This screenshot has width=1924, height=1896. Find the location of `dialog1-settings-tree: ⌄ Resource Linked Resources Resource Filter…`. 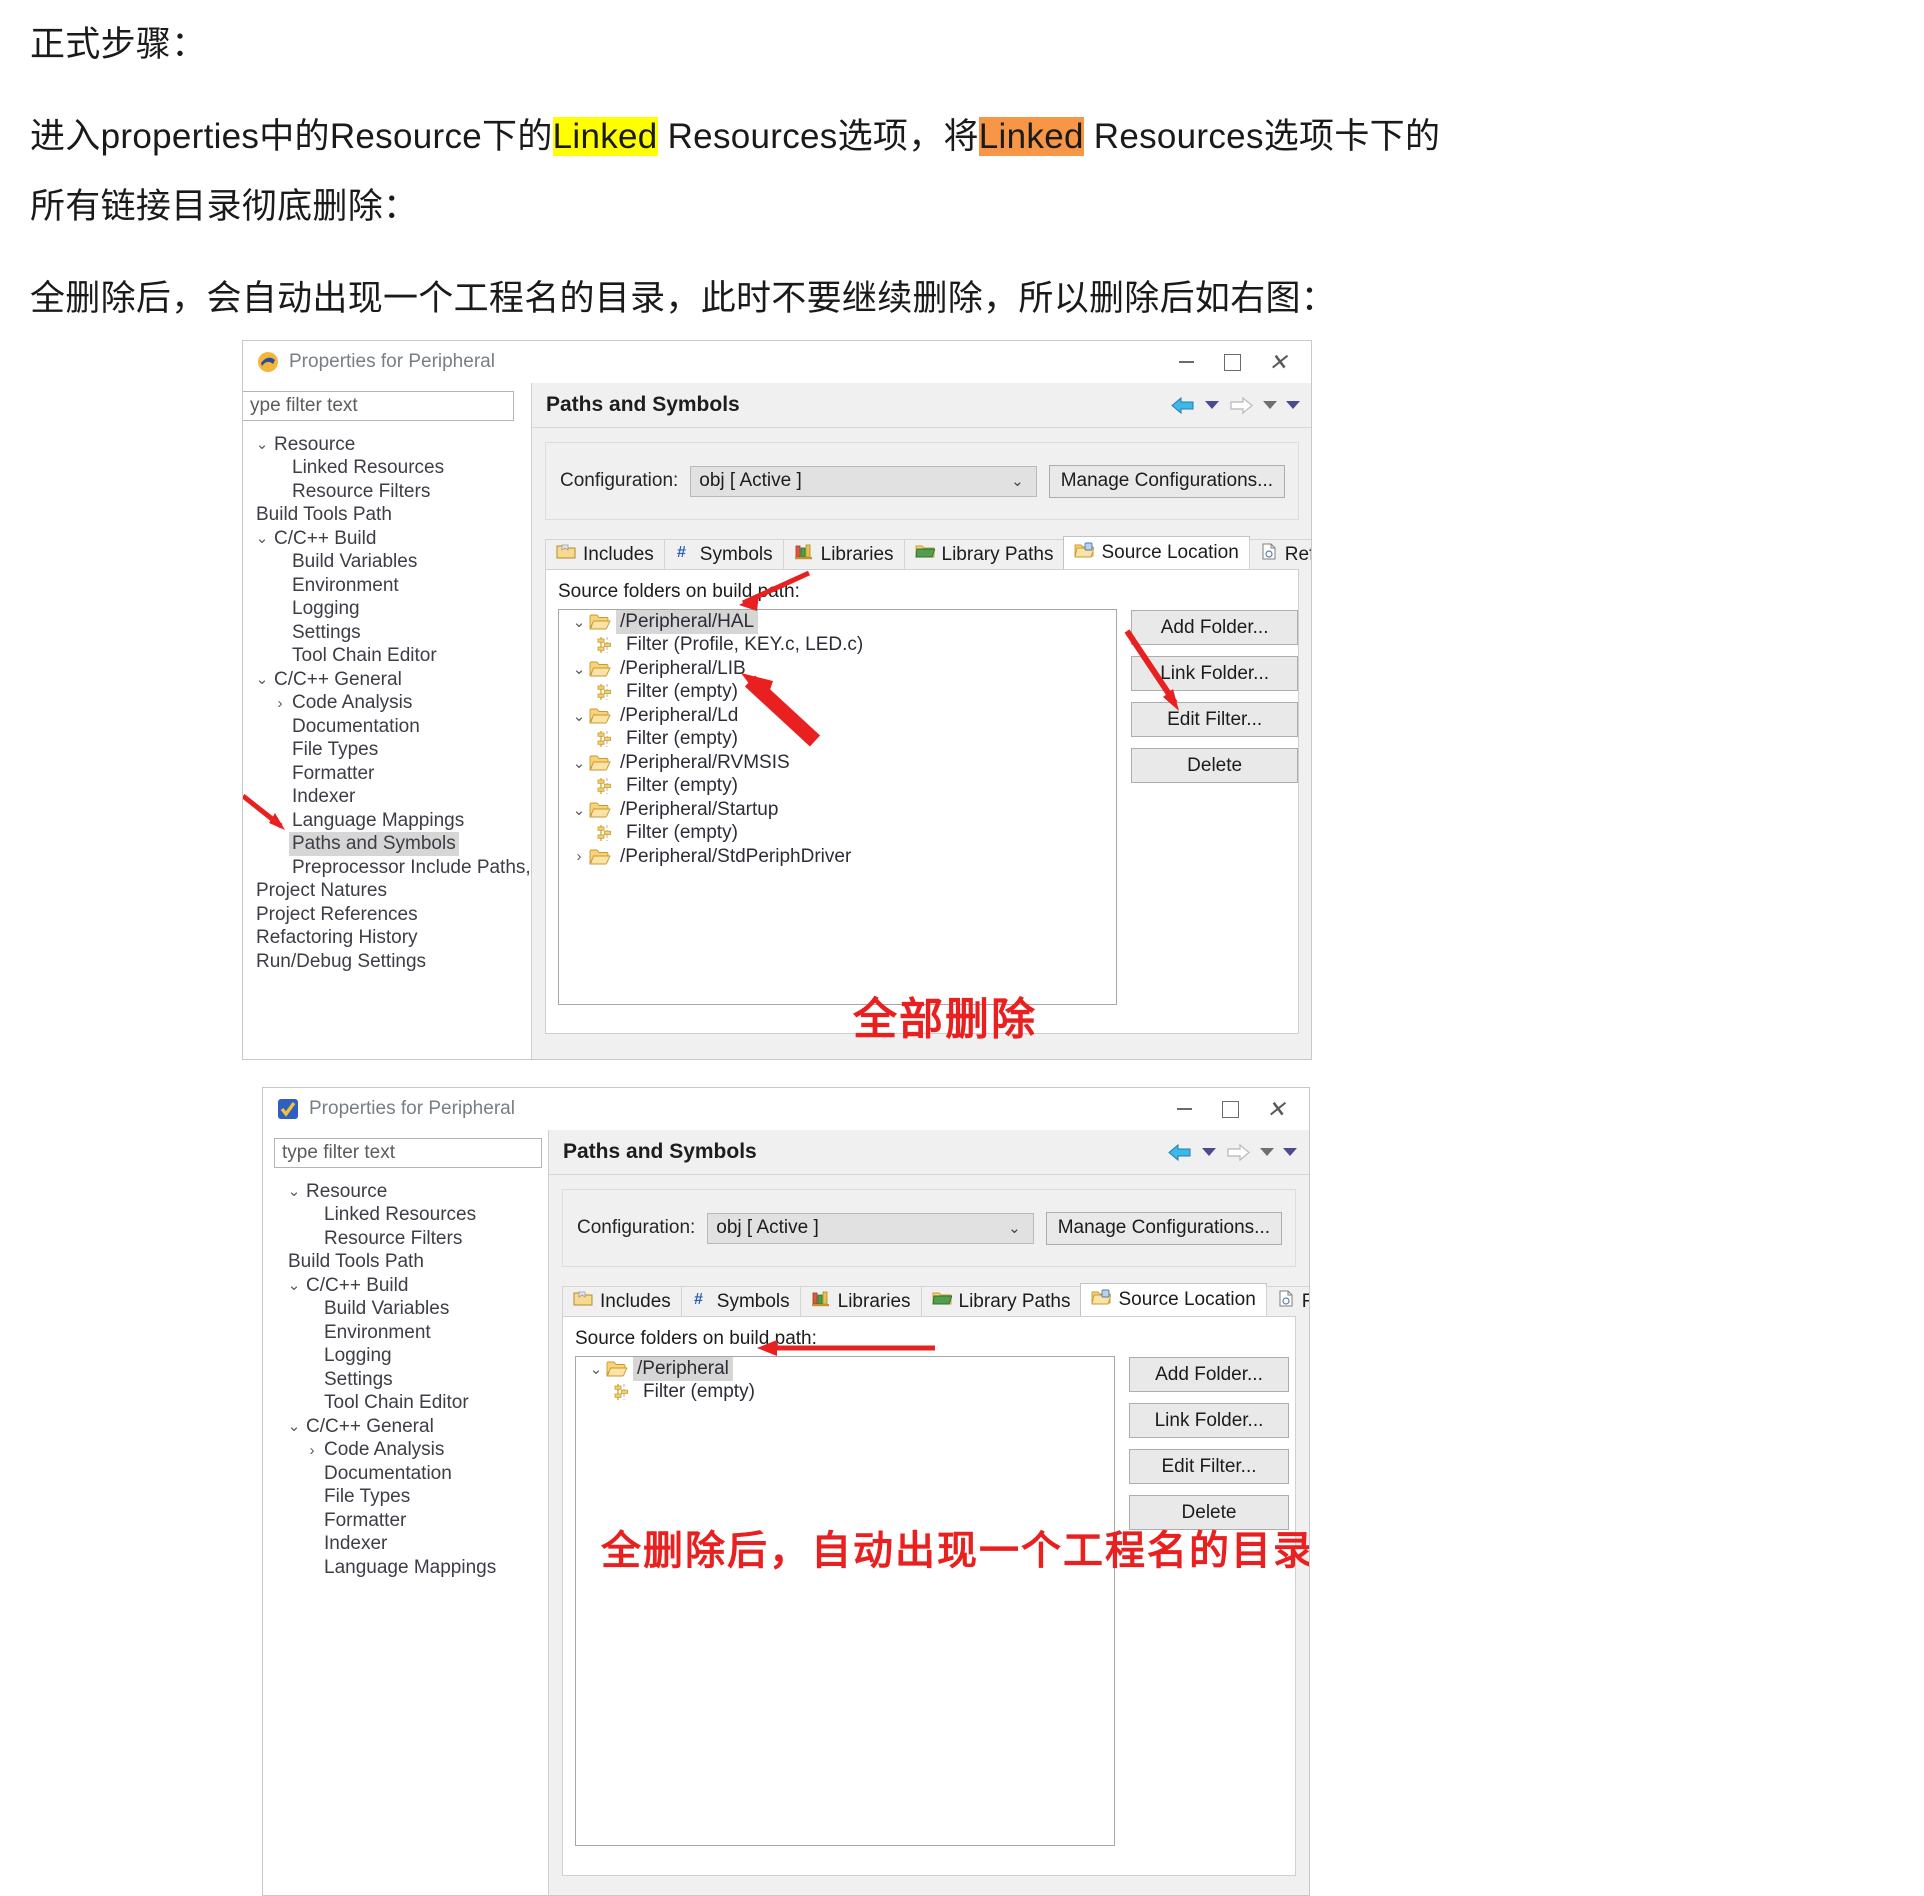

dialog1-settings-tree: ⌄ Resource Linked Resources Resource Filter… is located at coordinates (410, 703).